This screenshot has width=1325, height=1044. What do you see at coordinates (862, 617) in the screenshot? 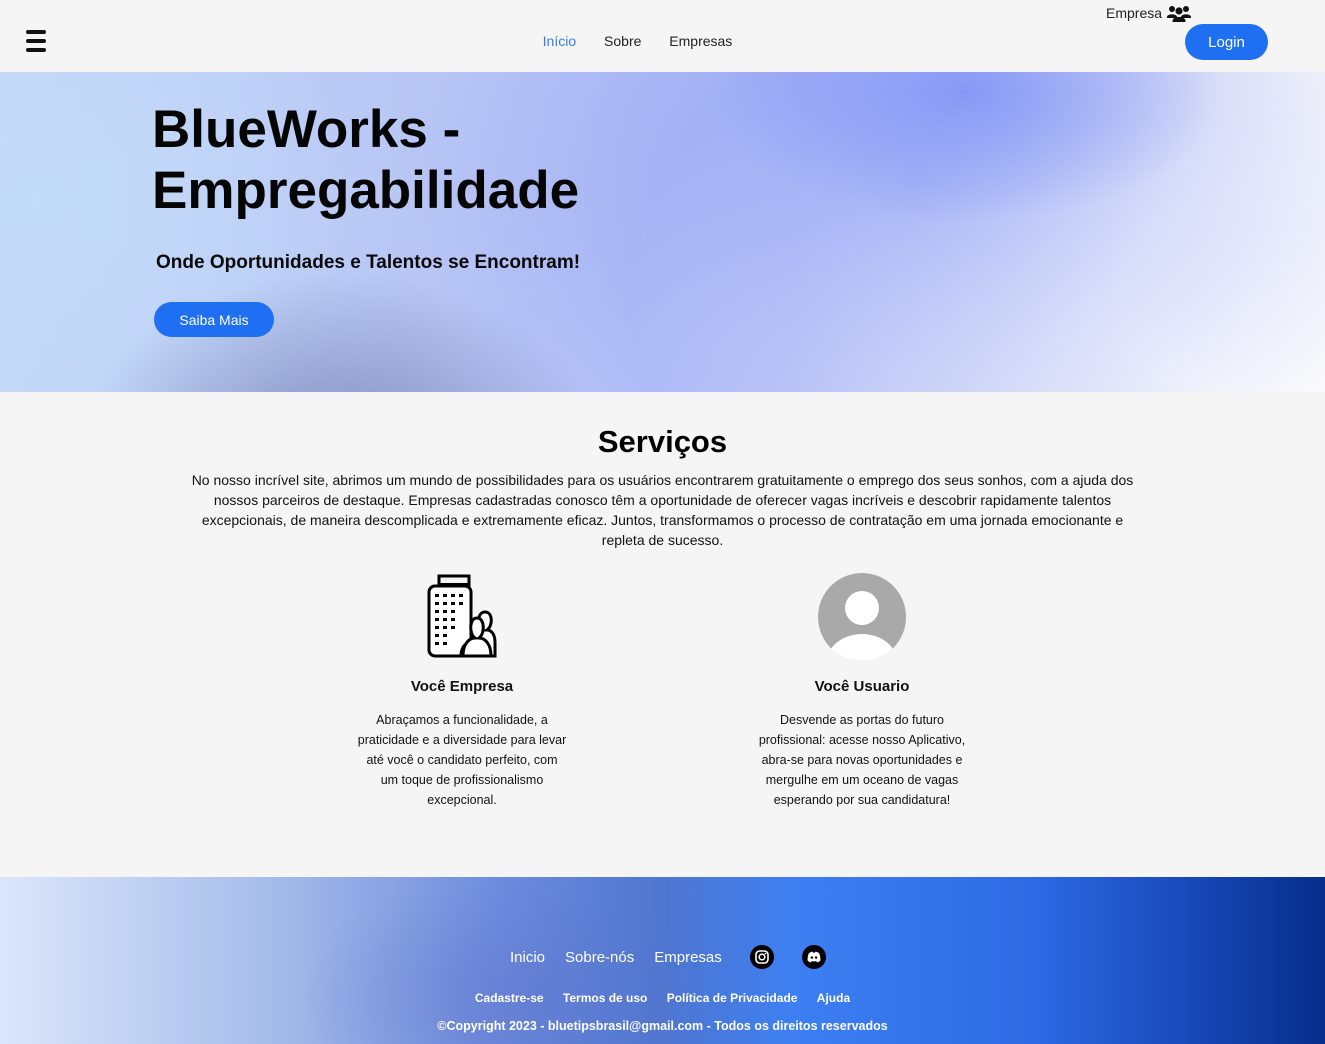
I see `user-avatar-icon` at bounding box center [862, 617].